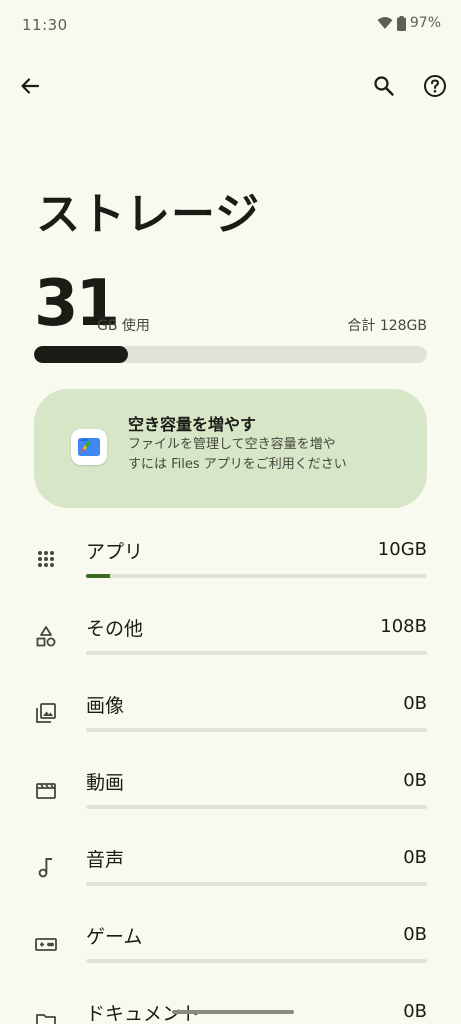  Describe the element at coordinates (46, 944) in the screenshot. I see `gamepad-icon` at that location.